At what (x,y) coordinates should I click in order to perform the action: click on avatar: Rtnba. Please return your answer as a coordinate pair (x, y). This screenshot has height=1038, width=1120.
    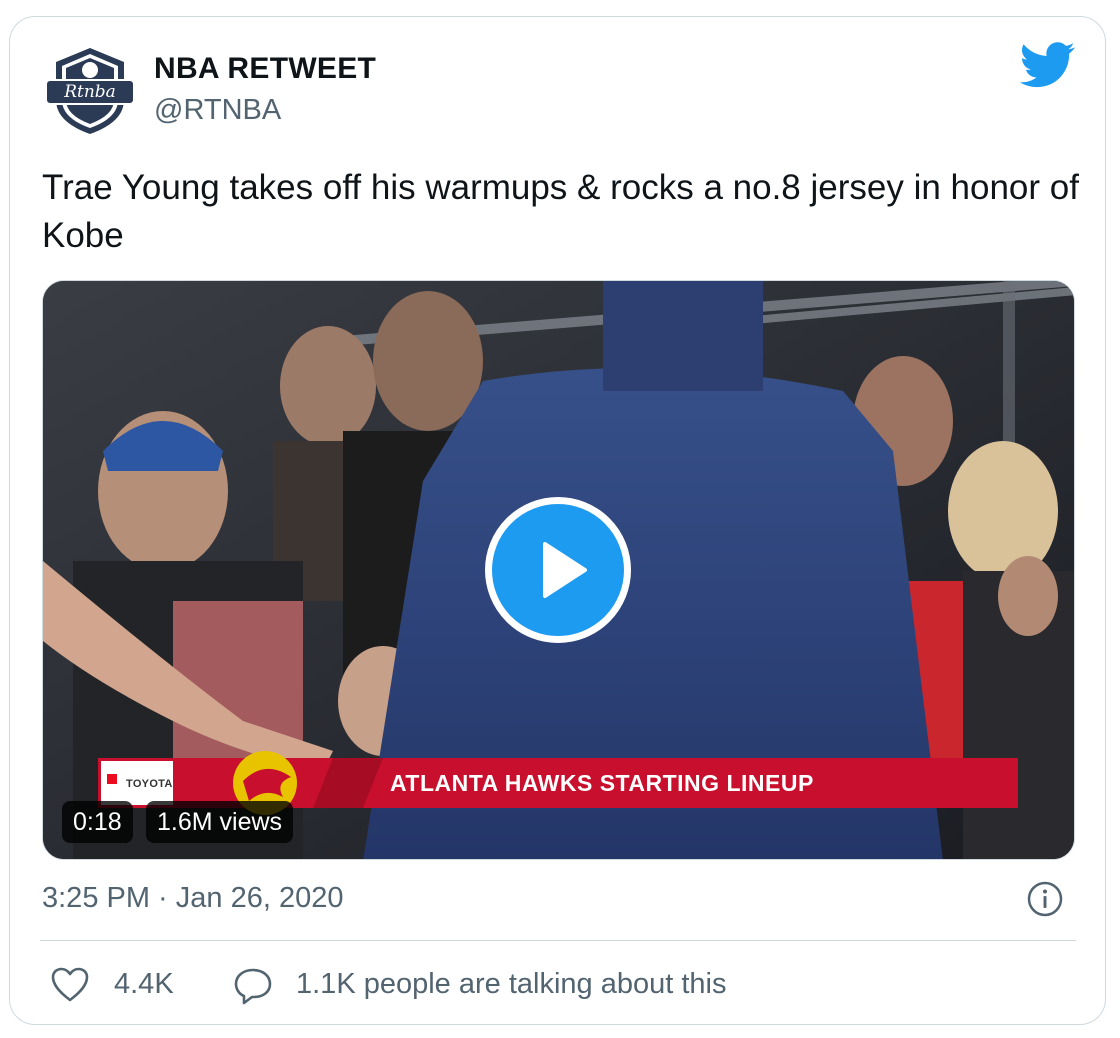
    Looking at the image, I should click on (90, 90).